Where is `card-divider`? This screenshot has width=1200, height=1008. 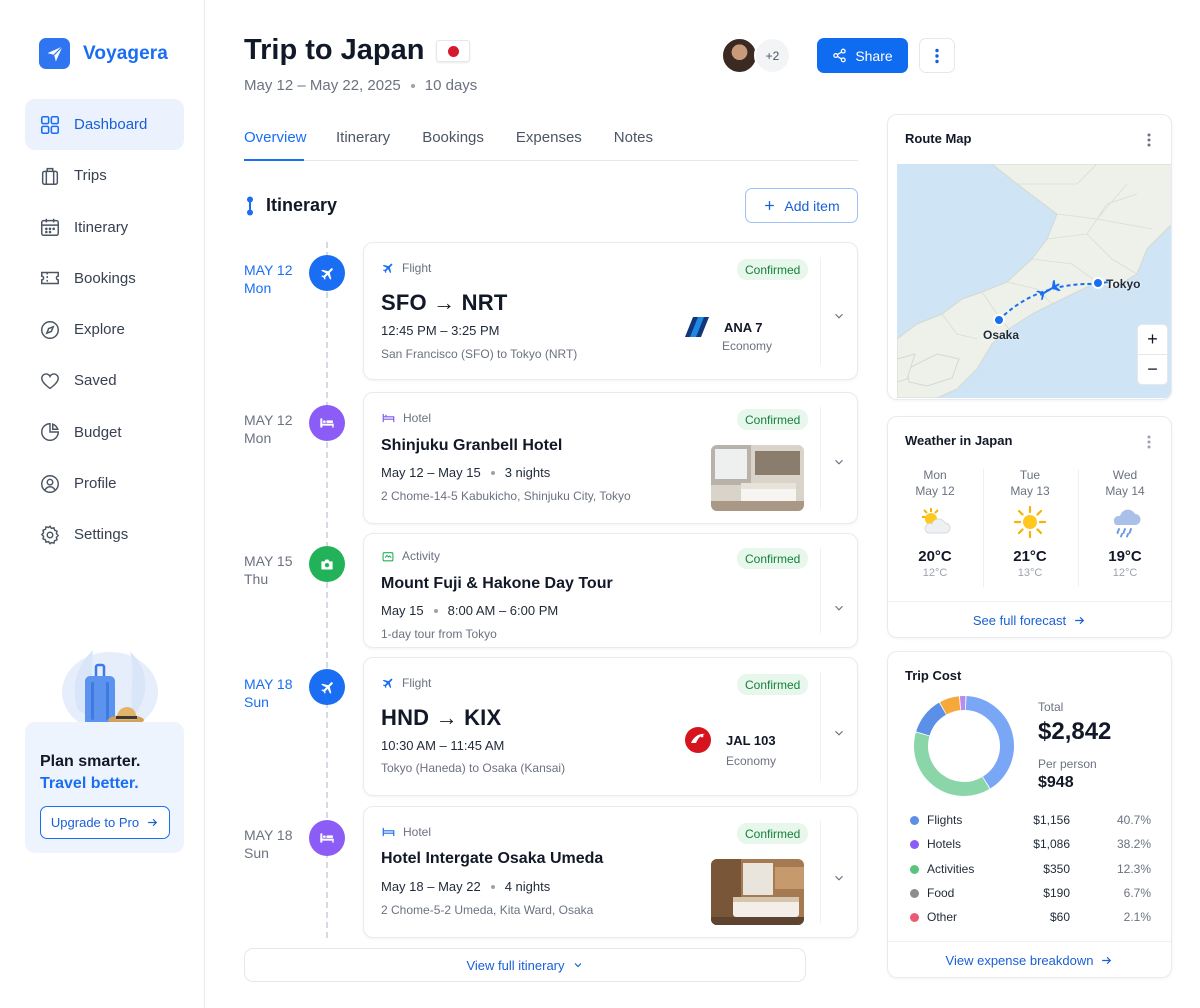
card-divider is located at coordinates (820, 458).